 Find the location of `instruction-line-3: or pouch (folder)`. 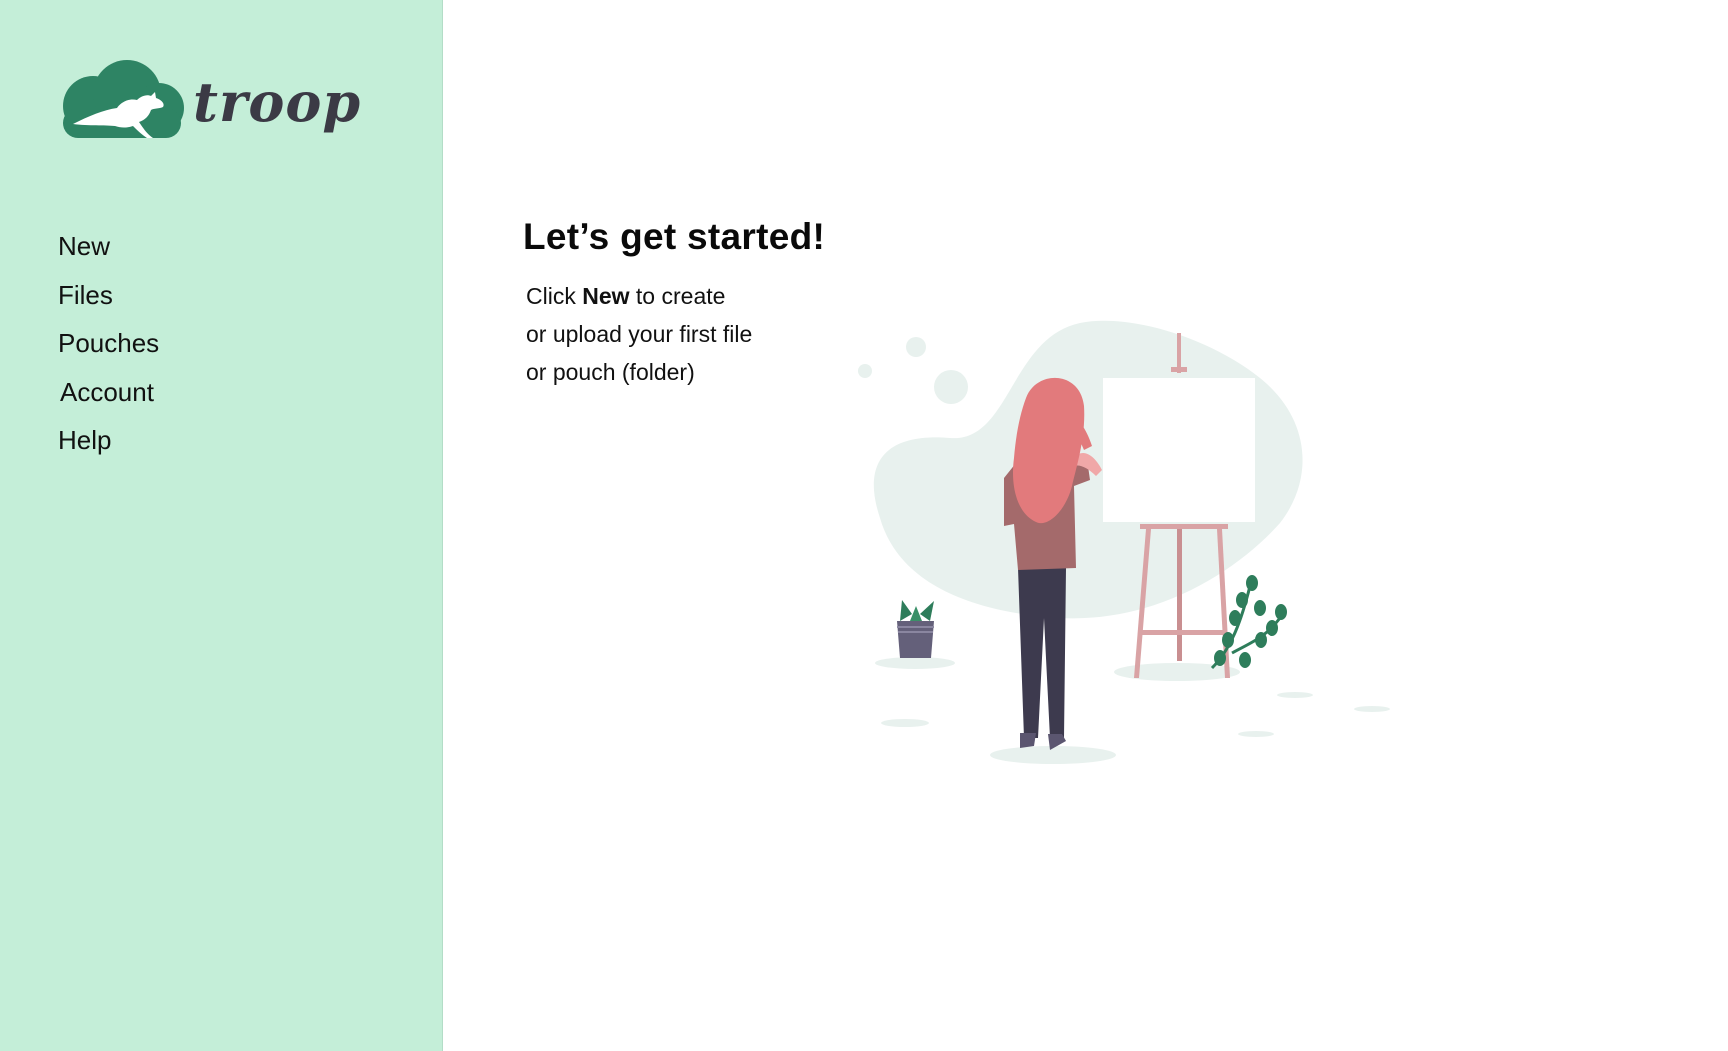

instruction-line-3: or pouch (folder) is located at coordinates (610, 372).